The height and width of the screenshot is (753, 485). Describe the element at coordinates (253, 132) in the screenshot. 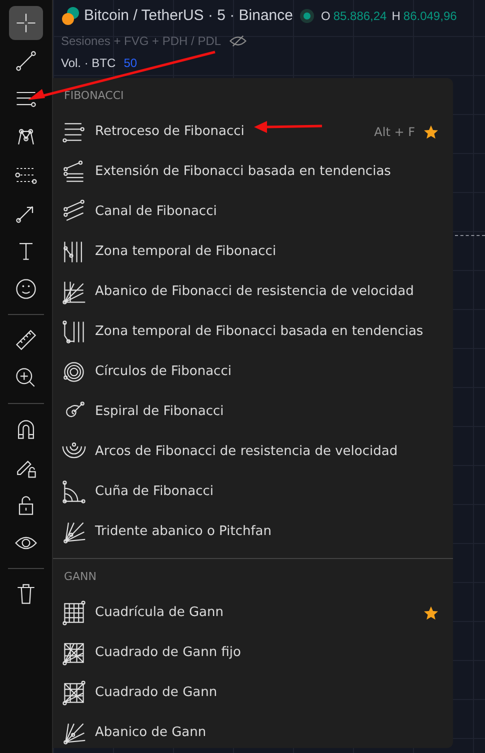

I see `menu-item: Retroceso de Fibonacci Alt + F` at that location.